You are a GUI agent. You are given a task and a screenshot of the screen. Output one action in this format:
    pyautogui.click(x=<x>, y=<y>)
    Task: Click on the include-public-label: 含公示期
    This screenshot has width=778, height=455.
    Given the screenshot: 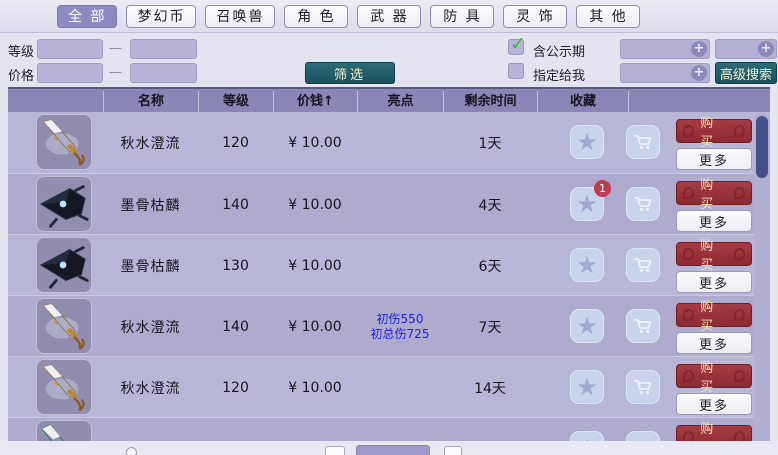 What is the action you would take?
    pyautogui.click(x=559, y=52)
    